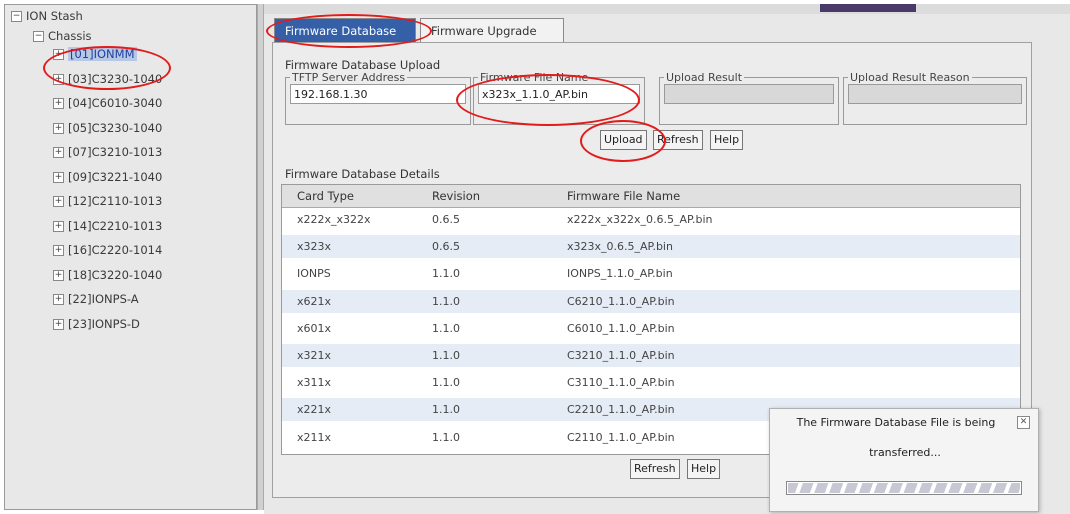  I want to click on upload-button: Upload, so click(623, 140).